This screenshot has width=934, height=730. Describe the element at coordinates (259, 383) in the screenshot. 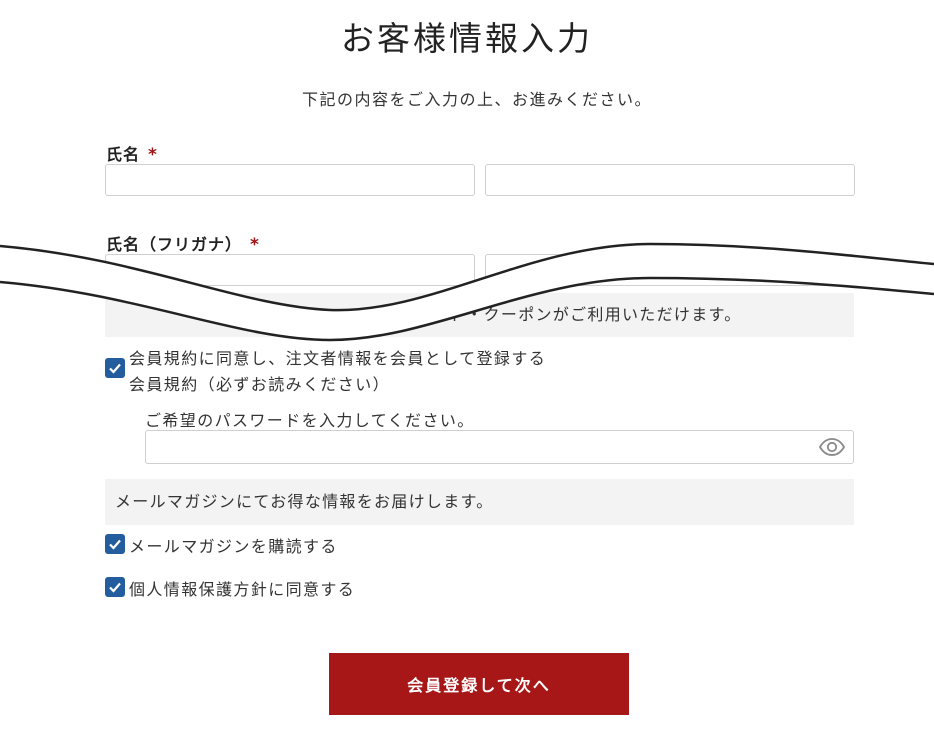

I see `terms-link: 会員規約（必ずお読みください）` at that location.